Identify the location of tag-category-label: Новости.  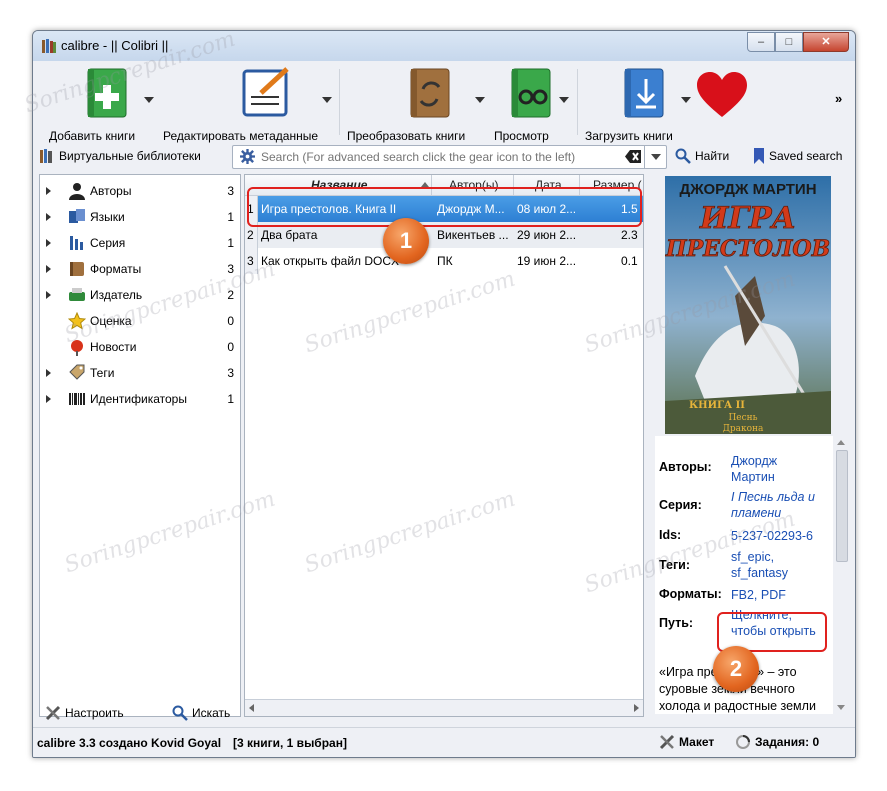
(113, 347).